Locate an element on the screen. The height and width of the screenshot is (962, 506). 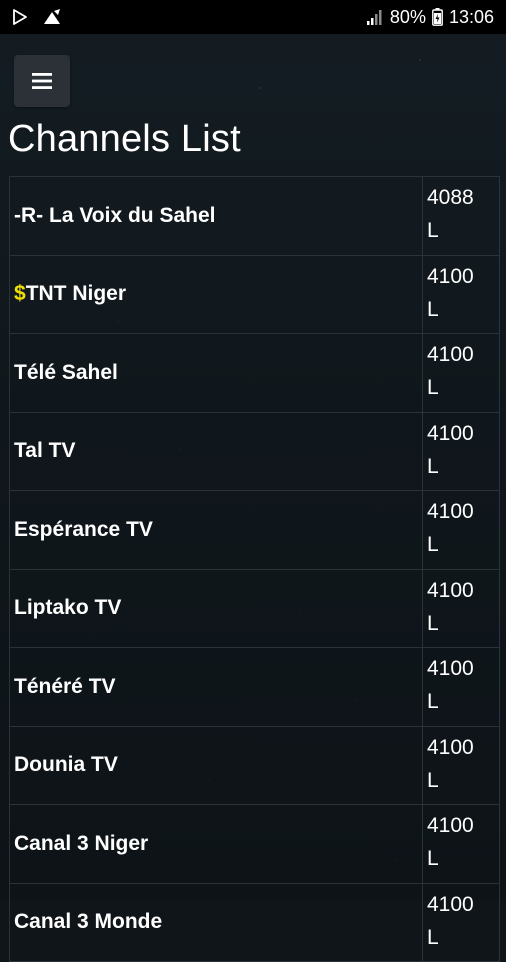
channel-name: TNT Niger is located at coordinates (76, 294).